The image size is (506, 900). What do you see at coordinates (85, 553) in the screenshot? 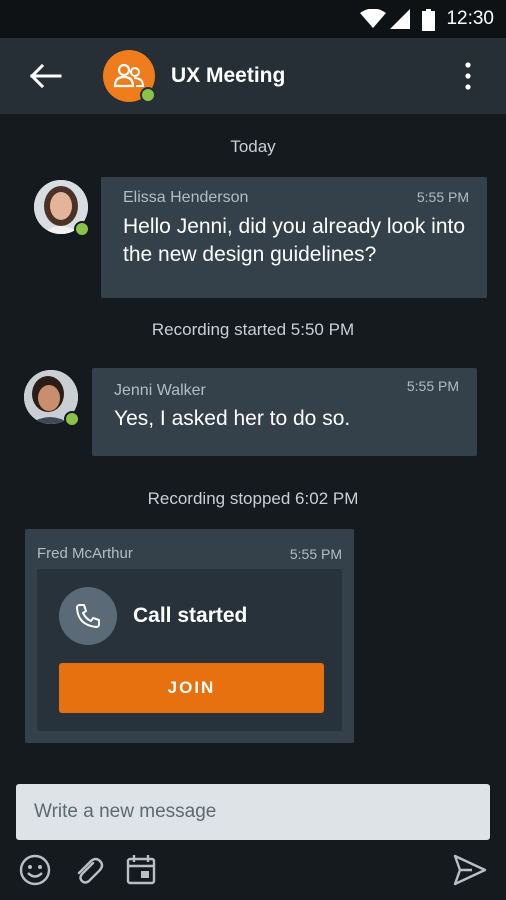
I see `call-sender: Fred McArthur` at bounding box center [85, 553].